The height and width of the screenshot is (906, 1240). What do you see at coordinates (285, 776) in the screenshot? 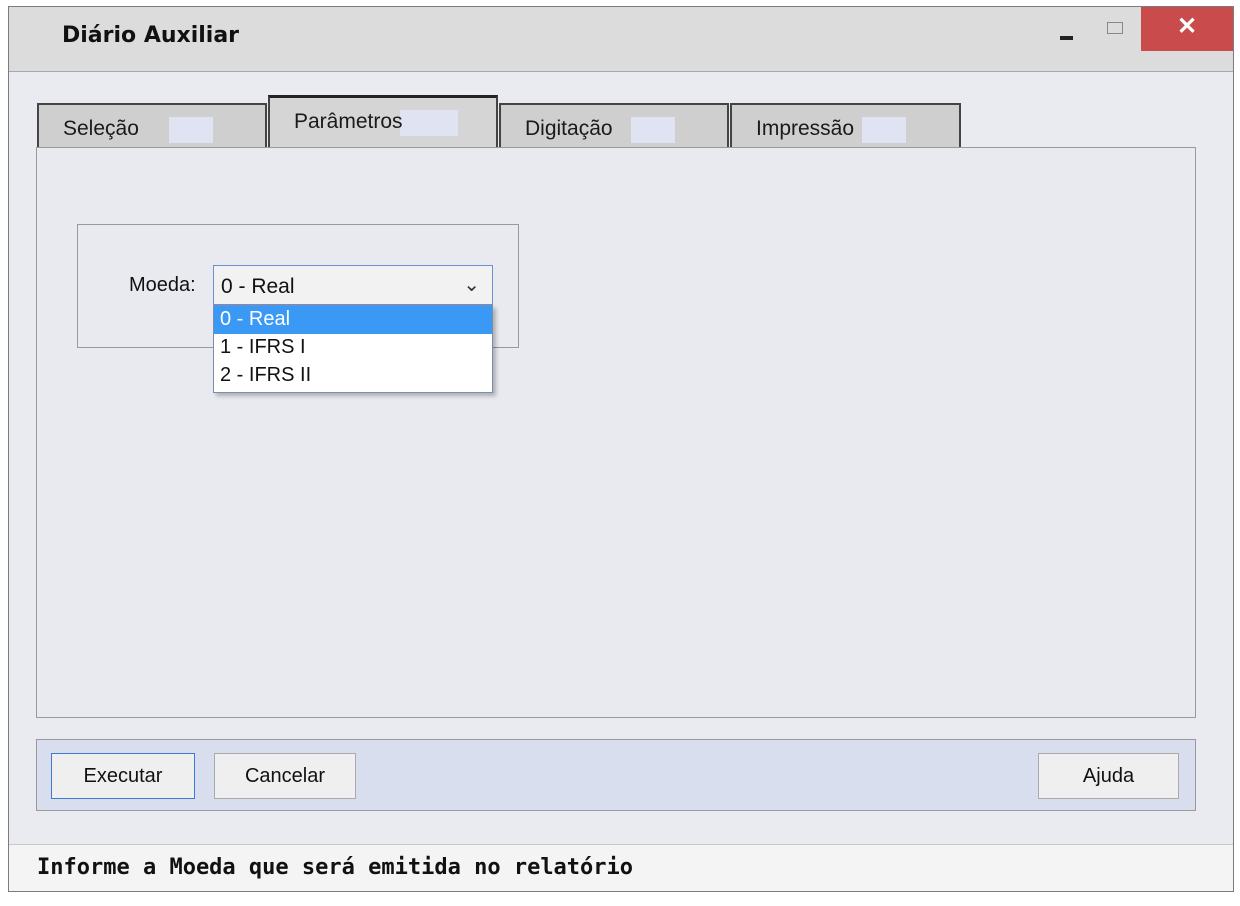
I see `cancelar-button: Cancelar` at bounding box center [285, 776].